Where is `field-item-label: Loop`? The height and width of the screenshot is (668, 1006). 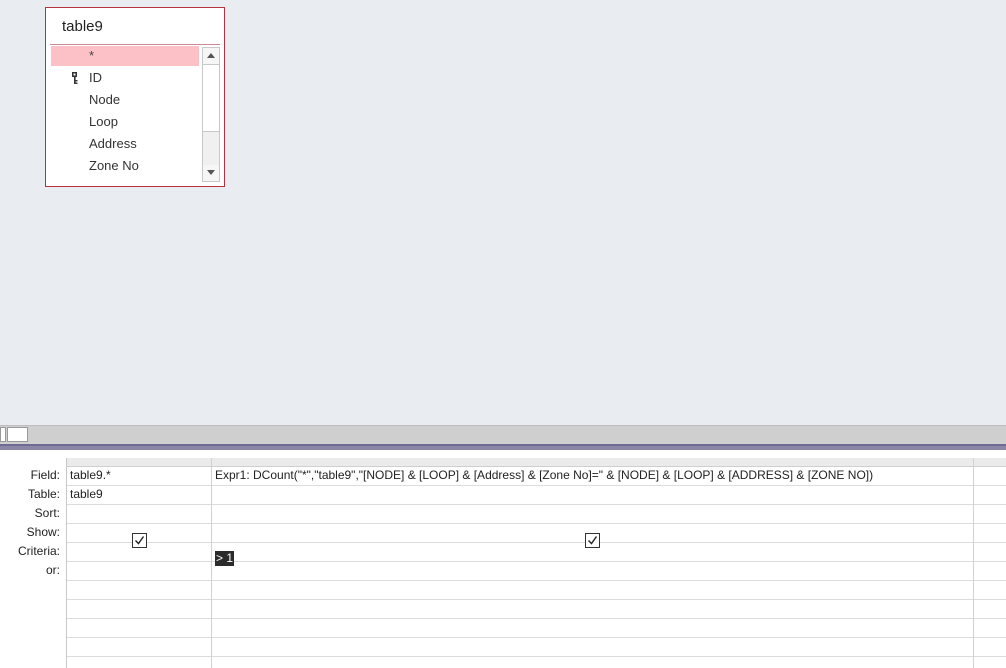 field-item-label: Loop is located at coordinates (103, 121).